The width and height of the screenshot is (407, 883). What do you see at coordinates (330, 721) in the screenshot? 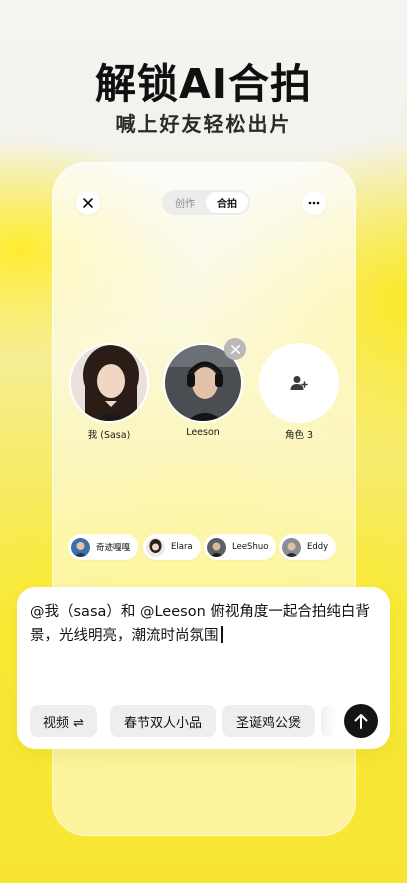
I see `scroll-fade` at bounding box center [330, 721].